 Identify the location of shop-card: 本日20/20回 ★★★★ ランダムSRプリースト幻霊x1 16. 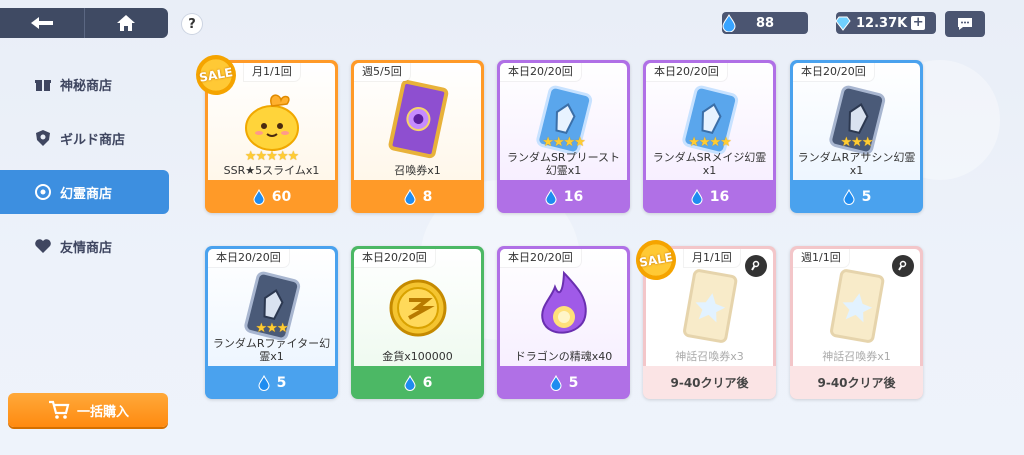
(563, 136).